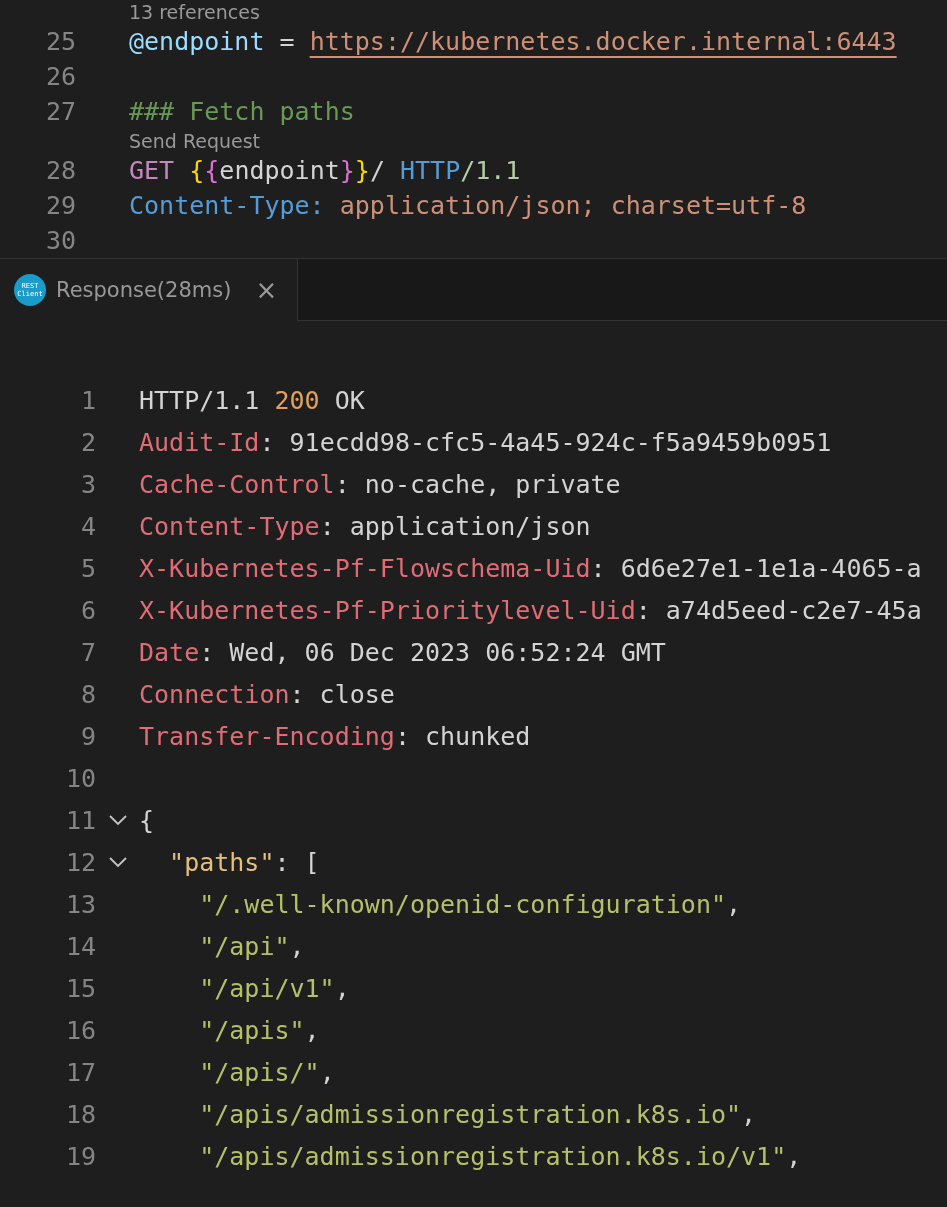 Image resolution: width=947 pixels, height=1207 pixels. What do you see at coordinates (80, 820) in the screenshot?
I see `line-number: 11` at bounding box center [80, 820].